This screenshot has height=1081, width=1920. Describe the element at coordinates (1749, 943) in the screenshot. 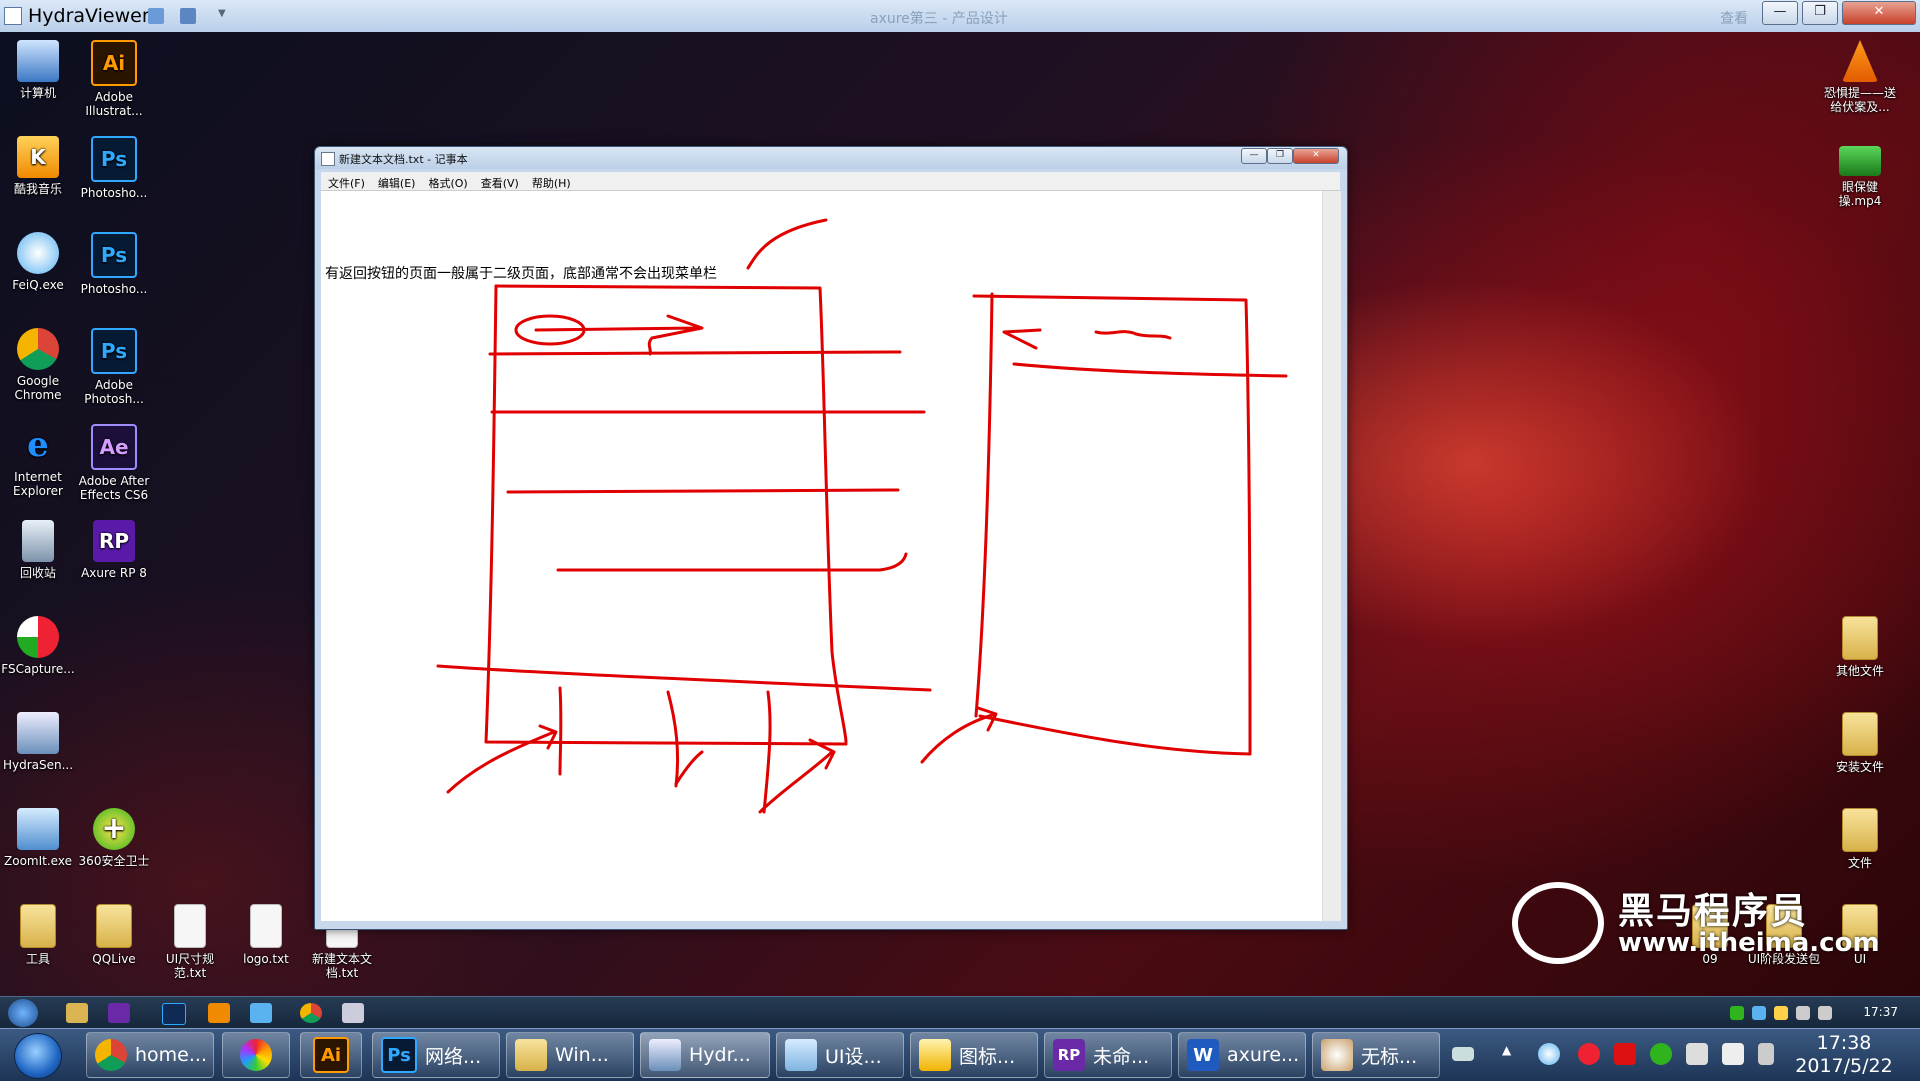

I see `watermark-url: www.itheima.com` at that location.